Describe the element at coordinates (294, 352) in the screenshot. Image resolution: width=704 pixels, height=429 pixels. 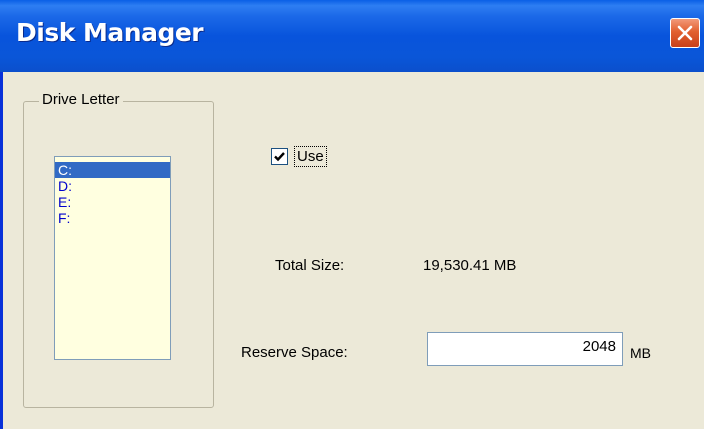
I see `reserve-space-label: Reserve Space:` at that location.